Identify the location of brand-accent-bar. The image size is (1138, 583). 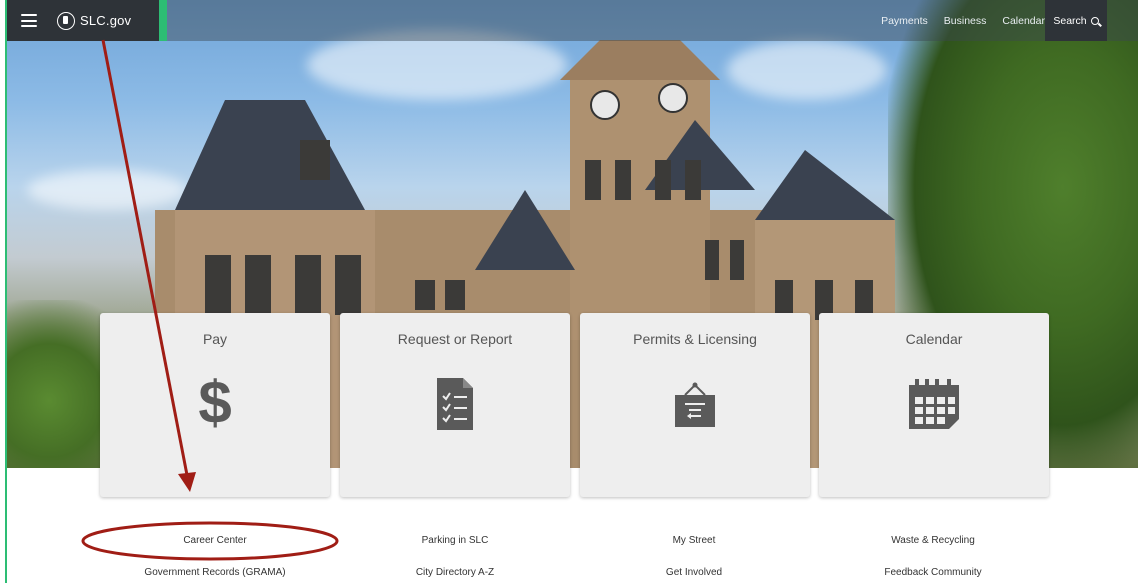
(163, 20).